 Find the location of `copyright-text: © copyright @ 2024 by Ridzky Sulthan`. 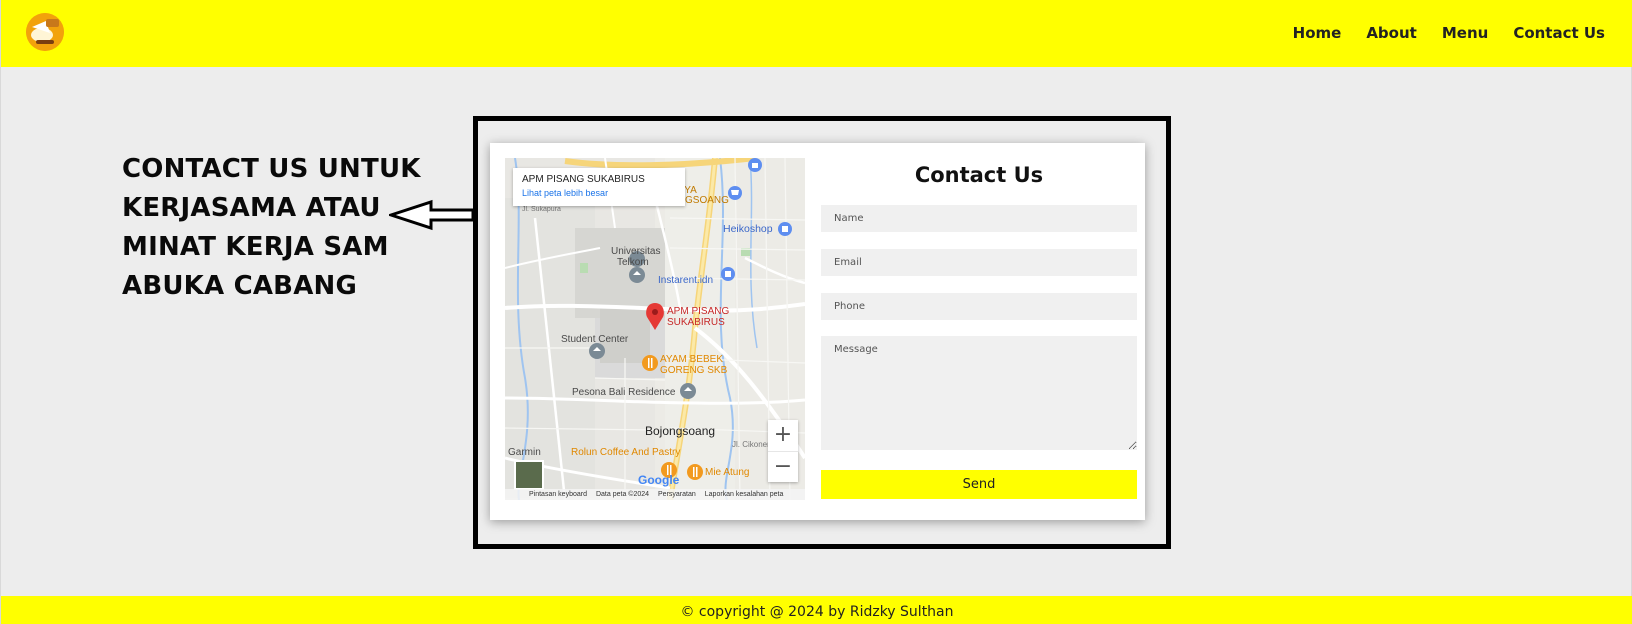

copyright-text: © copyright @ 2024 by Ridzky Sulthan is located at coordinates (817, 612).